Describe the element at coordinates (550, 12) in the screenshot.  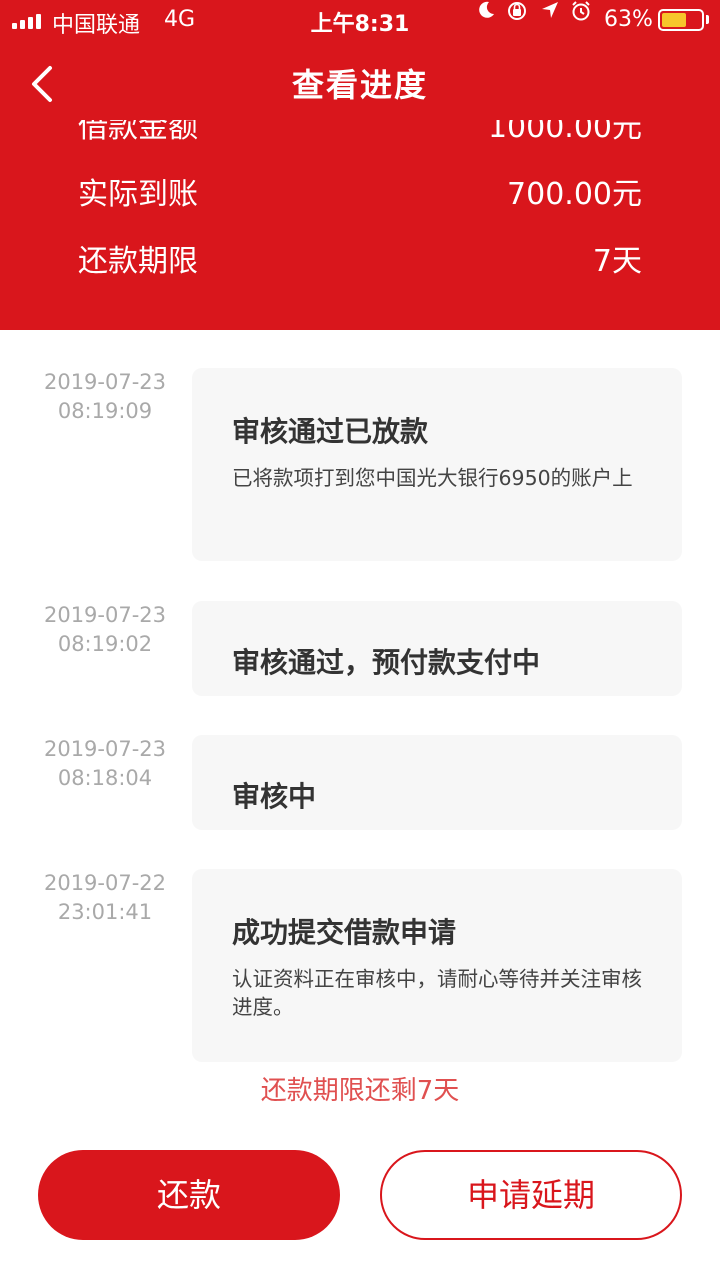
I see `location-arrow-icon` at that location.